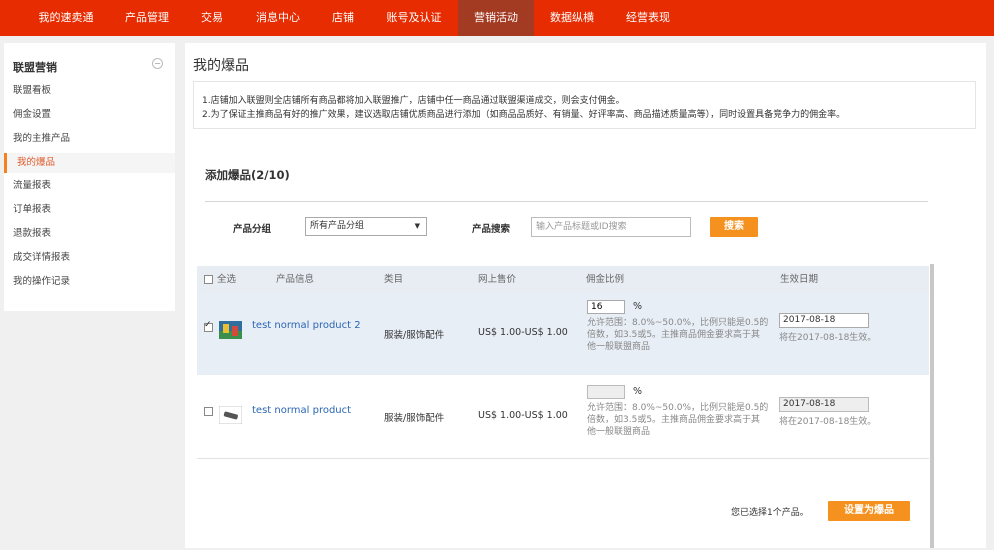  What do you see at coordinates (89, 91) in the screenshot?
I see `sidebar-item-dashboard: 联盟看板` at bounding box center [89, 91].